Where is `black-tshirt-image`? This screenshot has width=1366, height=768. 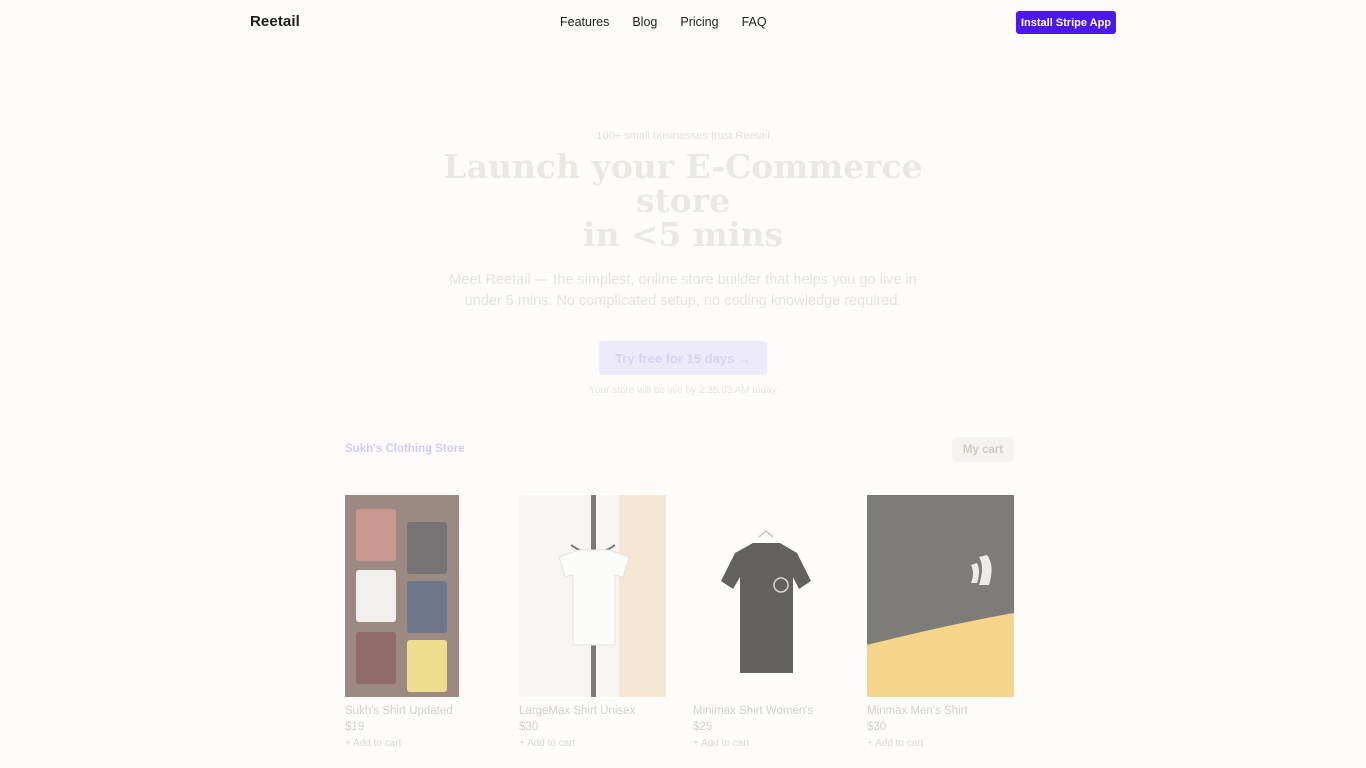 black-tshirt-image is located at coordinates (766, 596).